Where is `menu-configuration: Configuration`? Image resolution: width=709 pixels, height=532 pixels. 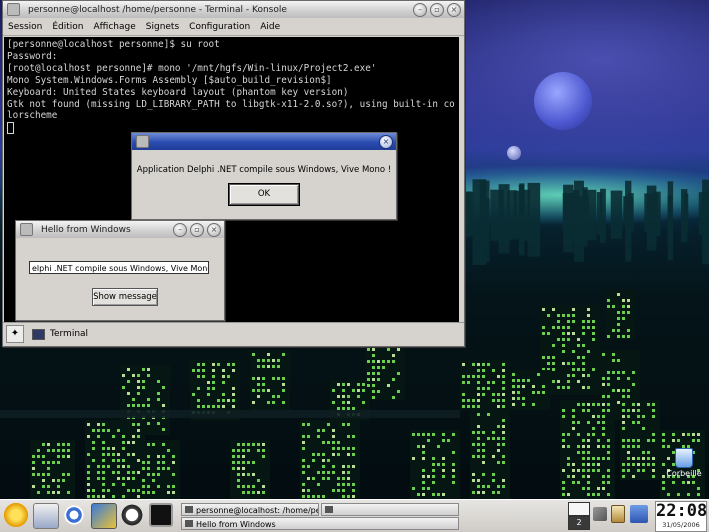
menu-configuration: Configuration is located at coordinates (219, 27).